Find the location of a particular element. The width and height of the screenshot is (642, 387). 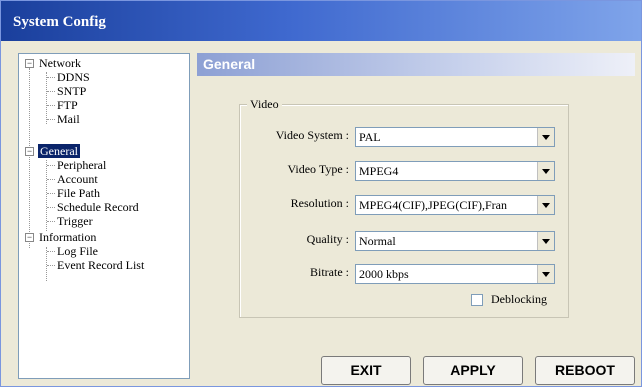

deblocking-checkbox is located at coordinates (477, 300).